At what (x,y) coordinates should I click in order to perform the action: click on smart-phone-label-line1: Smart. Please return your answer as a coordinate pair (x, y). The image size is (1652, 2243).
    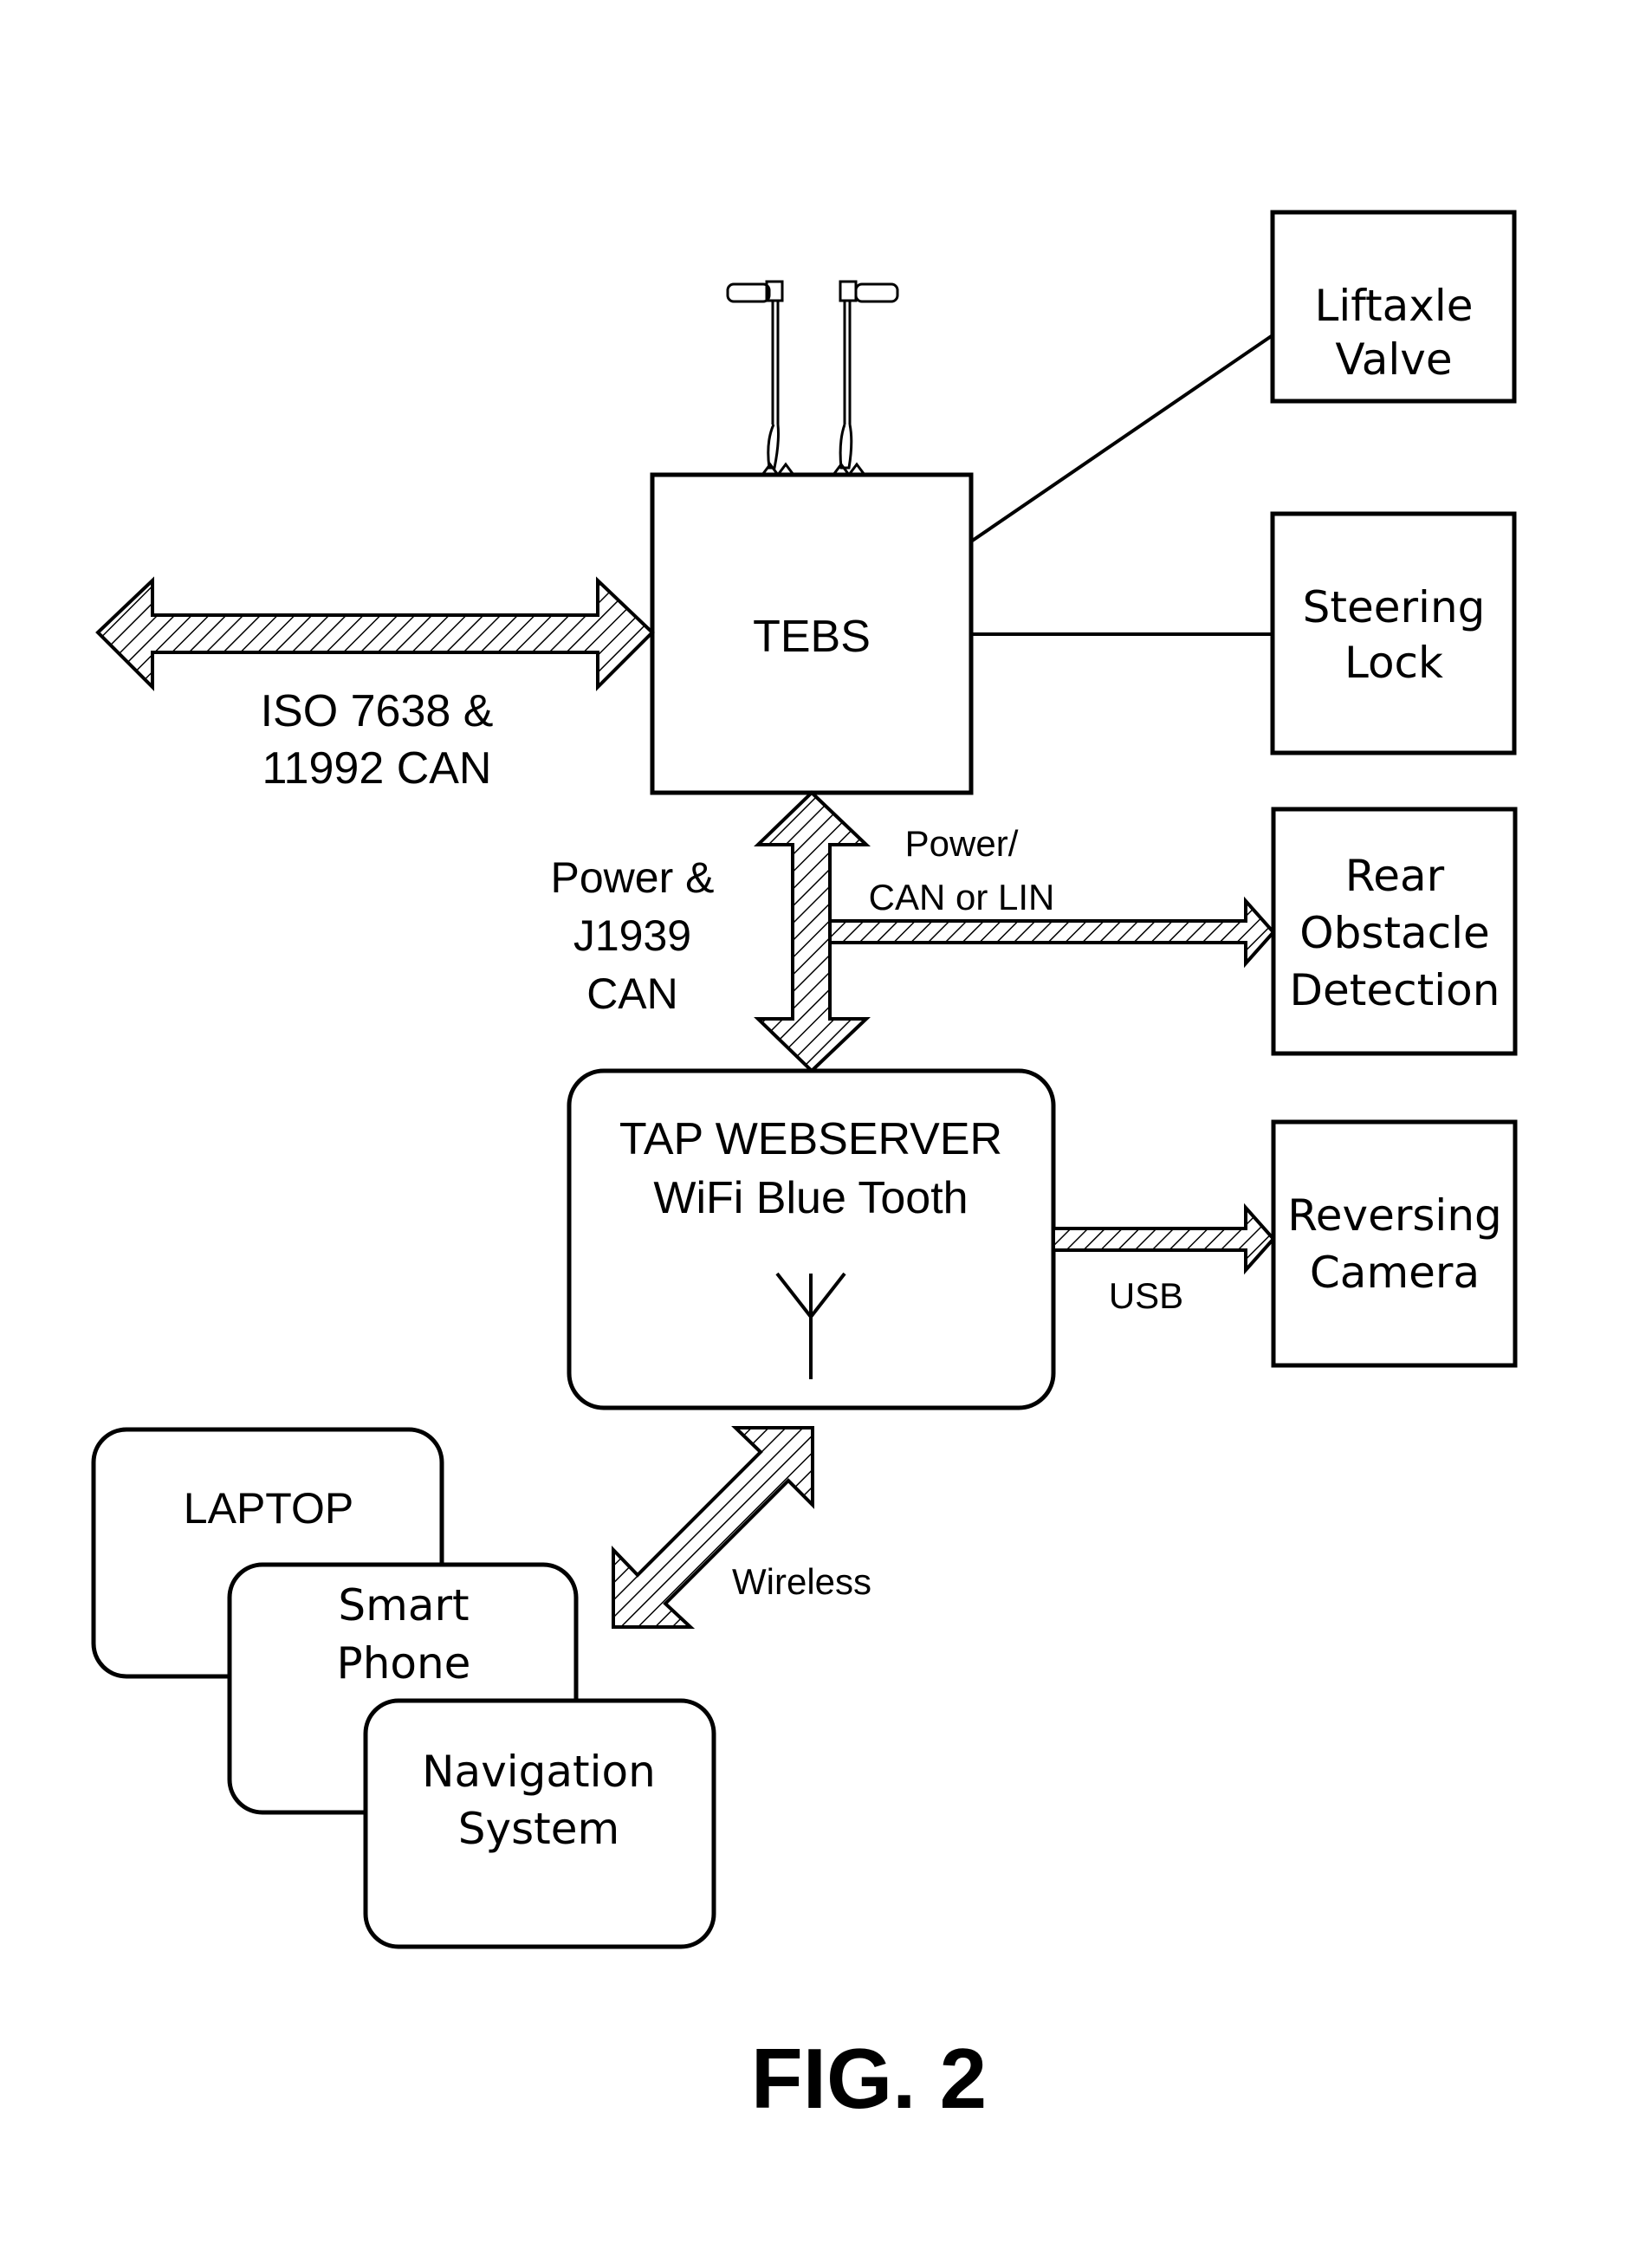
    Looking at the image, I should click on (403, 1605).